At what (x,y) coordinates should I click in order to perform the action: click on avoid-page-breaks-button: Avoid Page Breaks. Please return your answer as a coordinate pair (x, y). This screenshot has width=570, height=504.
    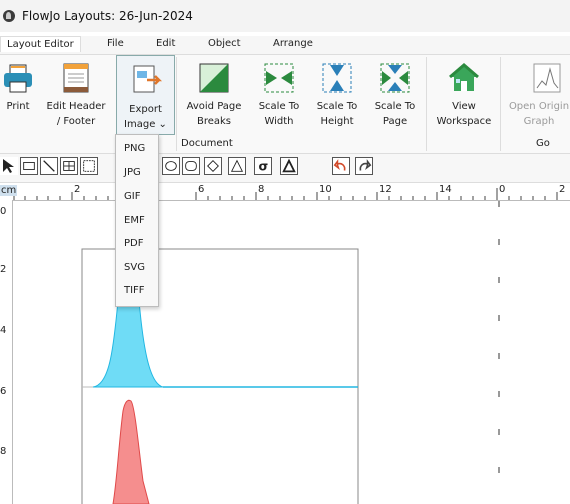
    Looking at the image, I should click on (214, 95).